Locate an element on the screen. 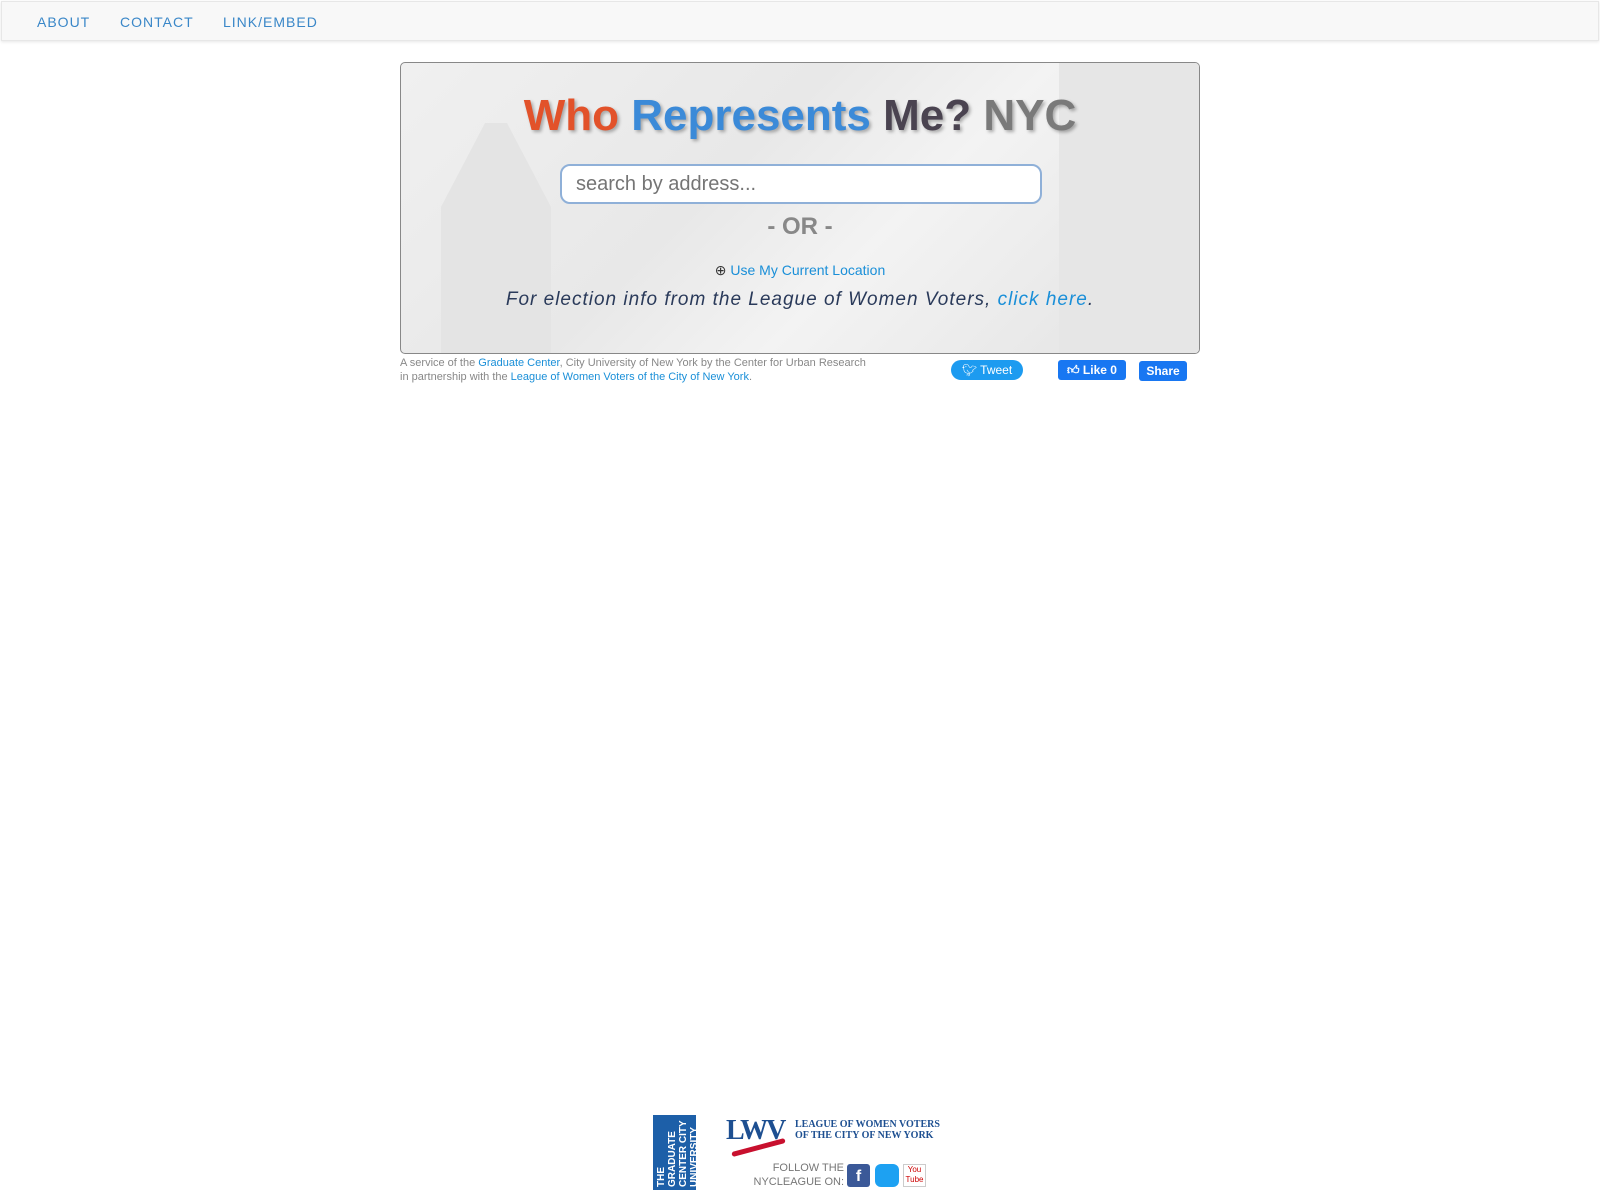  graduate-center-link: Graduate Center is located at coordinates (518, 363).